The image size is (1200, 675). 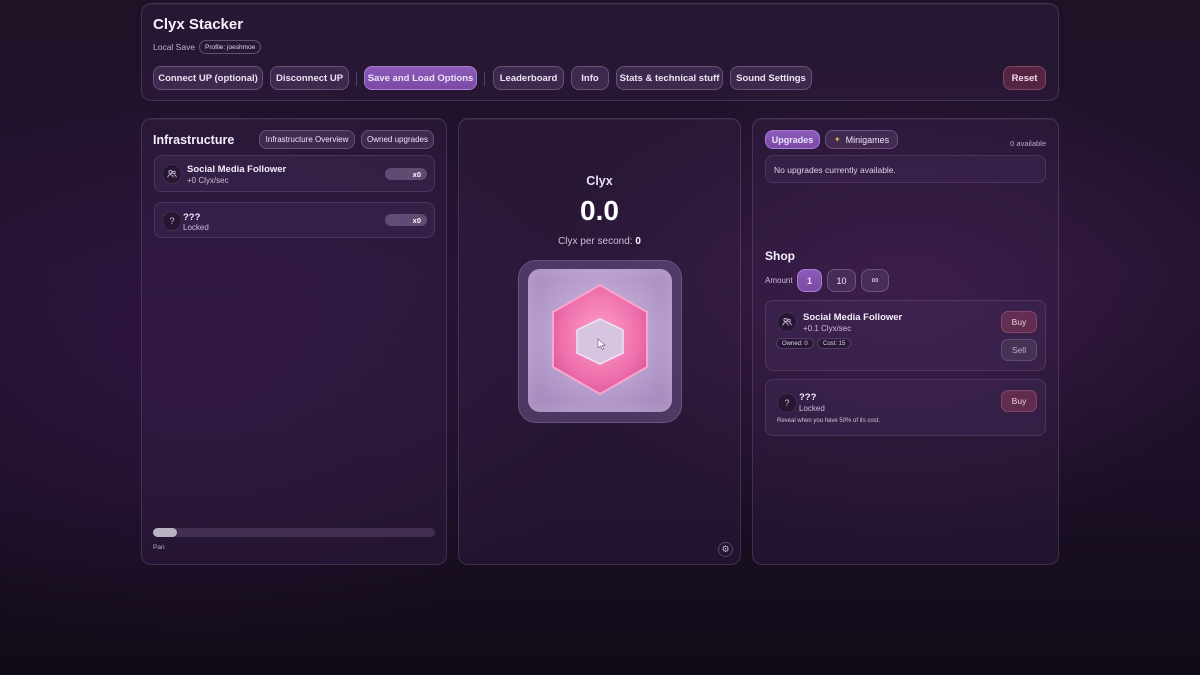 I want to click on shop-title: Shop, so click(x=780, y=256).